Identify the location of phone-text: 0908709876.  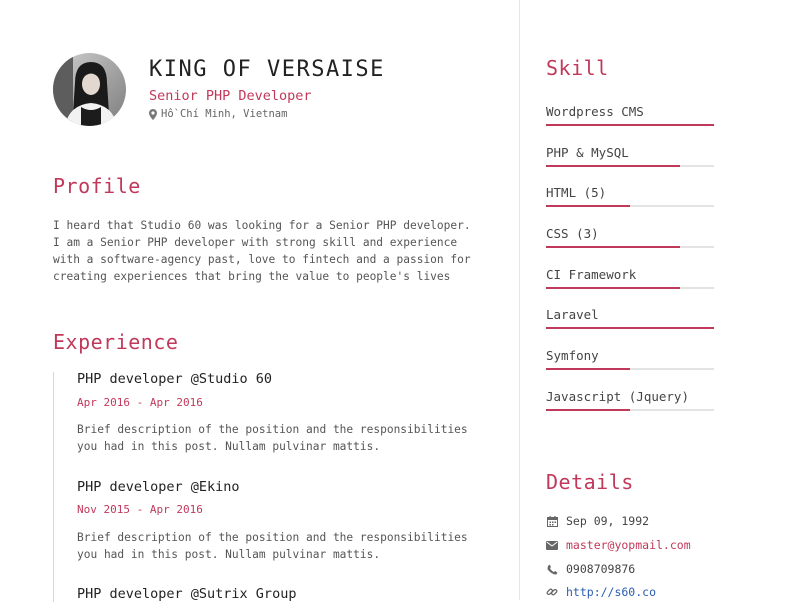
(601, 569).